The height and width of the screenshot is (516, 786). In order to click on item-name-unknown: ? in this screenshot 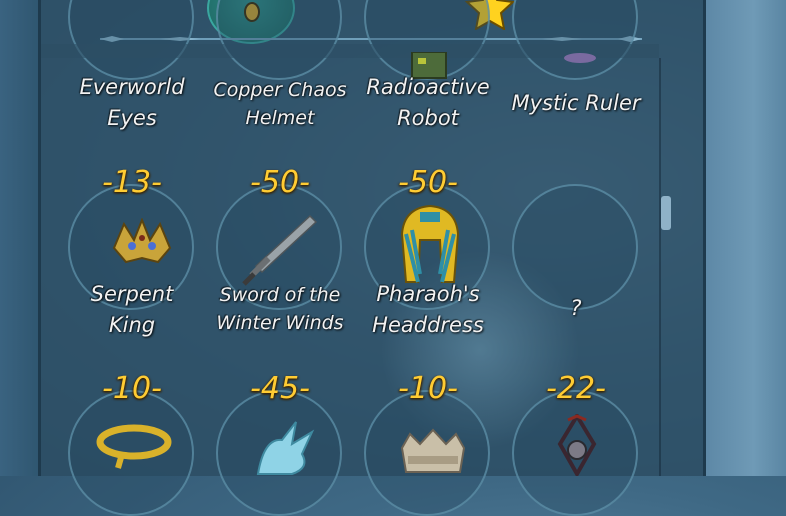, I will do `click(576, 308)`.